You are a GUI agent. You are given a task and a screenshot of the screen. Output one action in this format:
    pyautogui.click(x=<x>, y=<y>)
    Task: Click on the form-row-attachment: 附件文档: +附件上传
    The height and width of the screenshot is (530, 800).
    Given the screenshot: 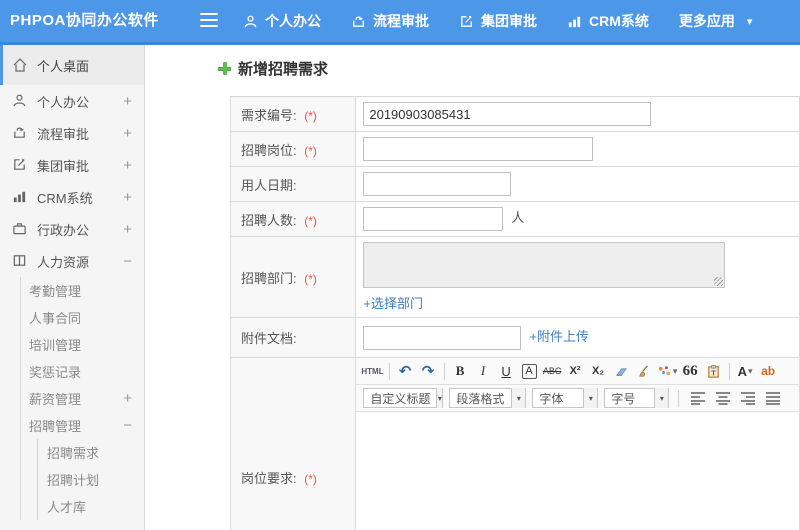 What is the action you would take?
    pyautogui.click(x=514, y=337)
    